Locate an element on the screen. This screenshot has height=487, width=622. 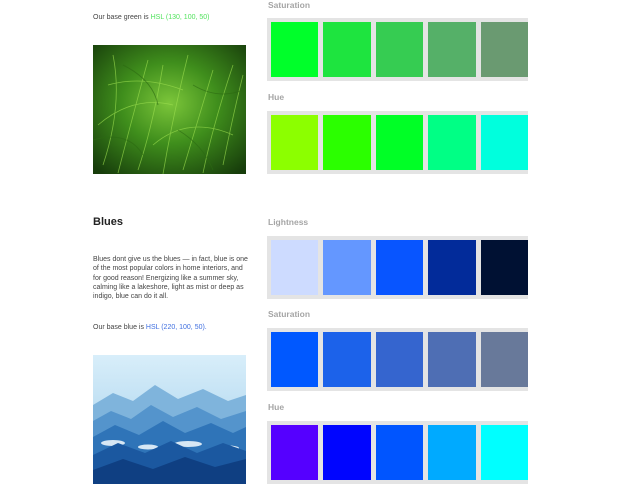
green-base-intro: Our base green is HSL (130, 100, 50) is located at coordinates (151, 17).